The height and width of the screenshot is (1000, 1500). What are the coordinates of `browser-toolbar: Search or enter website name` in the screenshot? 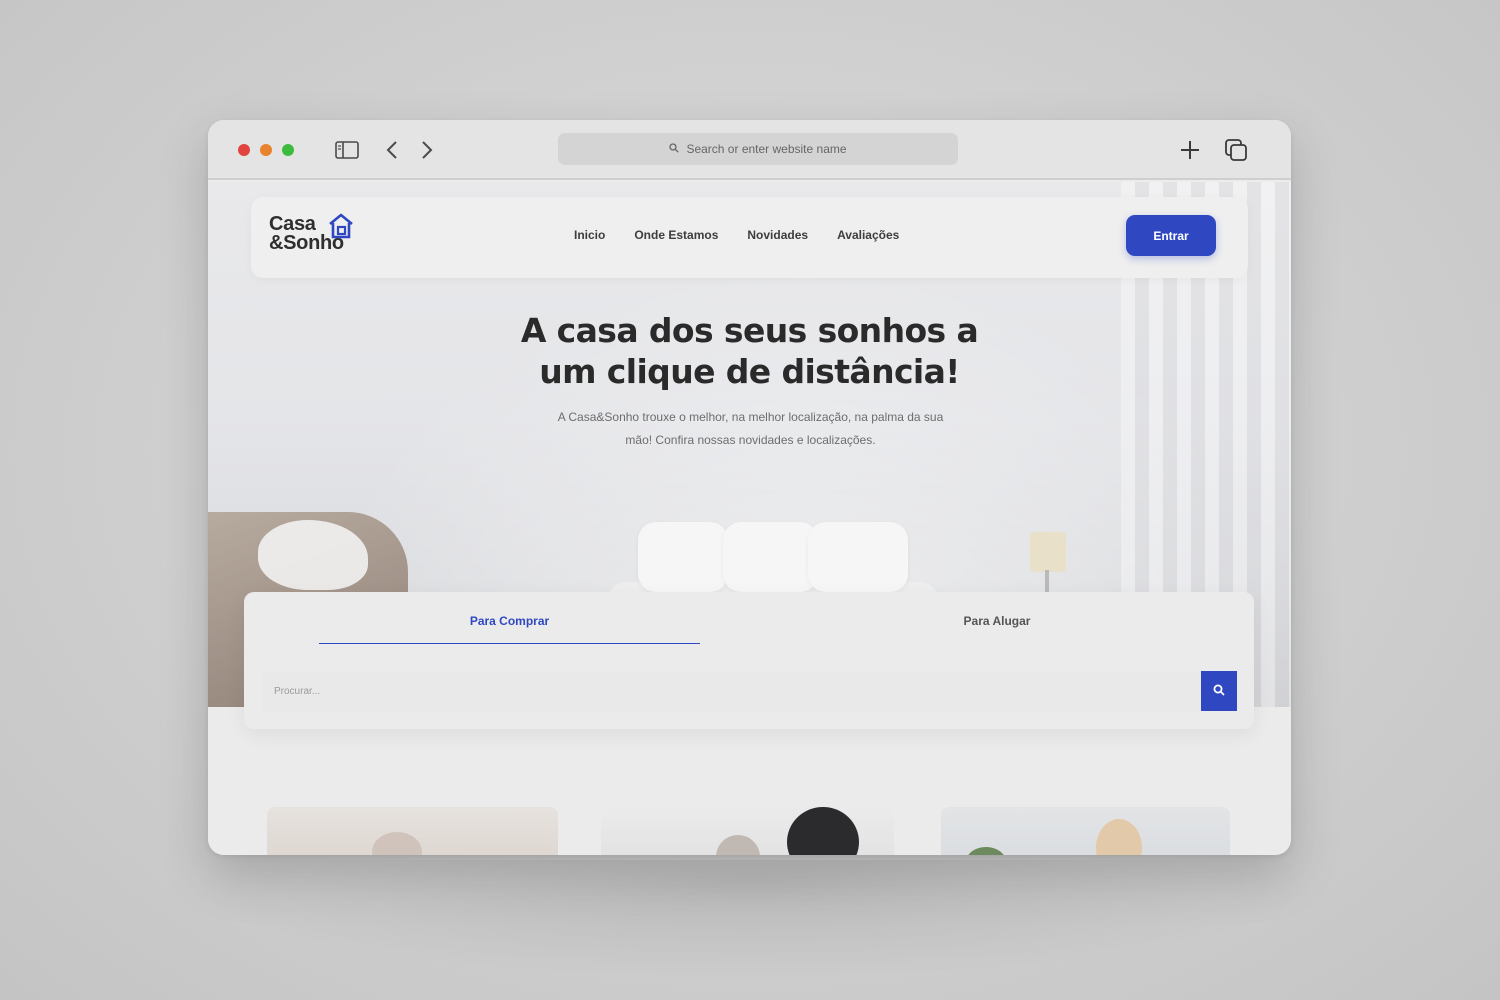 It's located at (749, 150).